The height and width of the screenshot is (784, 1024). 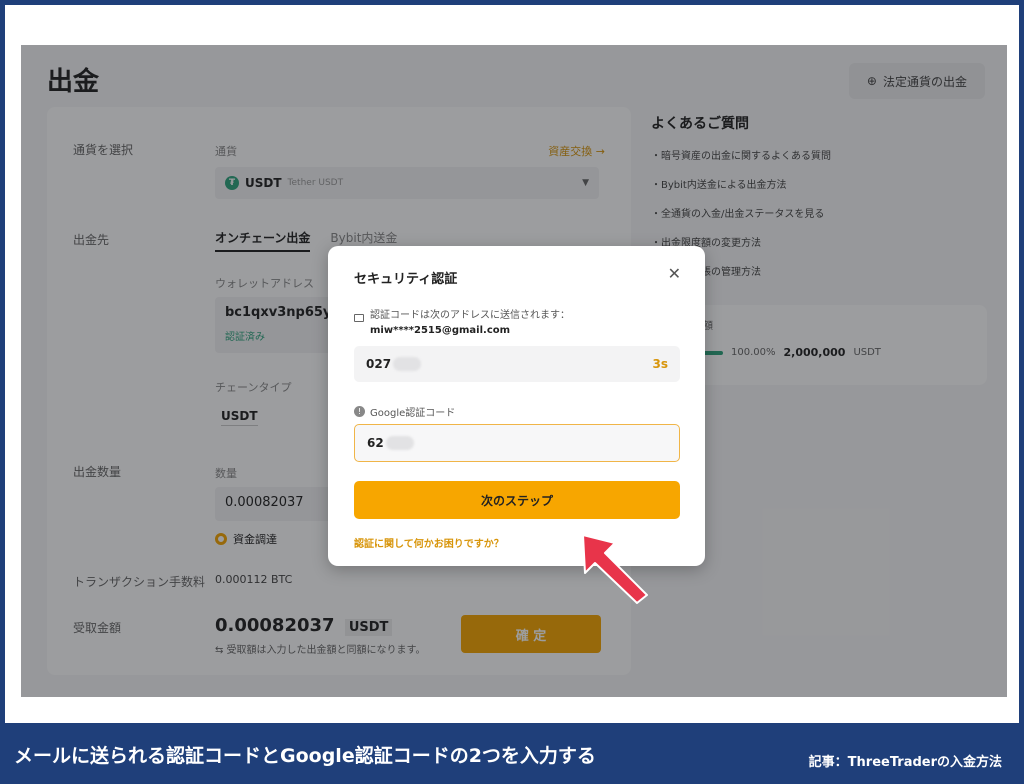 What do you see at coordinates (305, 756) in the screenshot?
I see `caption-main: メールに送られる認証コードとGoogle認証コードの2つを入力する` at bounding box center [305, 756].